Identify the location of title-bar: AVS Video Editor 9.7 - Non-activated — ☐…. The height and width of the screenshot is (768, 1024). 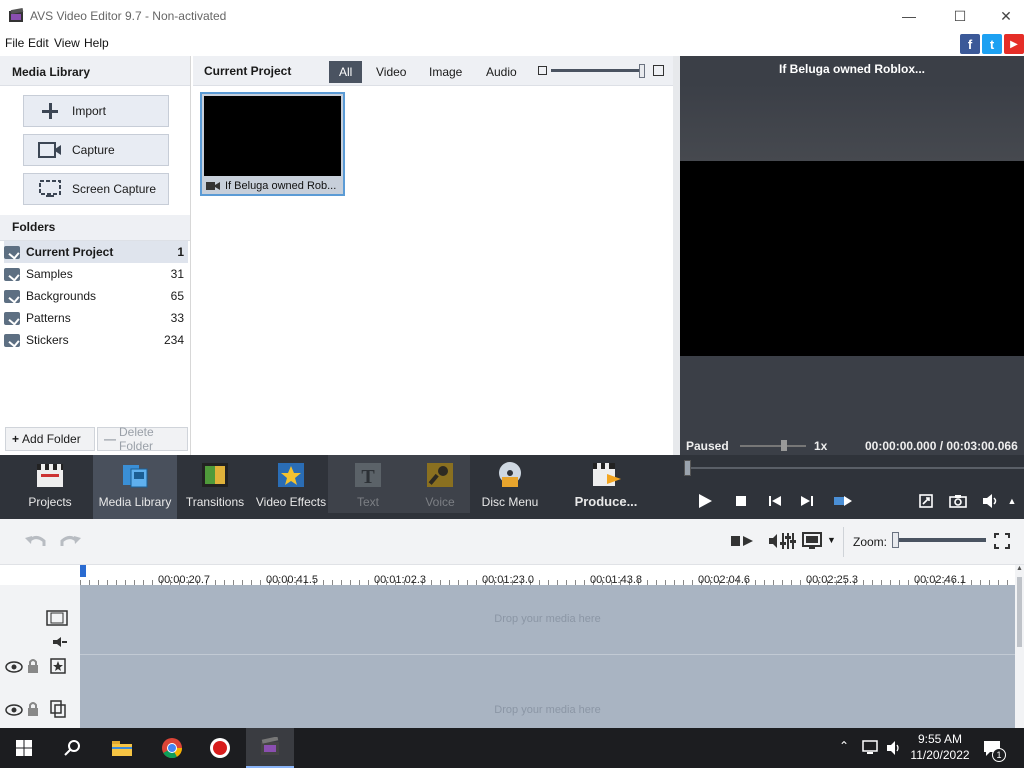
(512, 16).